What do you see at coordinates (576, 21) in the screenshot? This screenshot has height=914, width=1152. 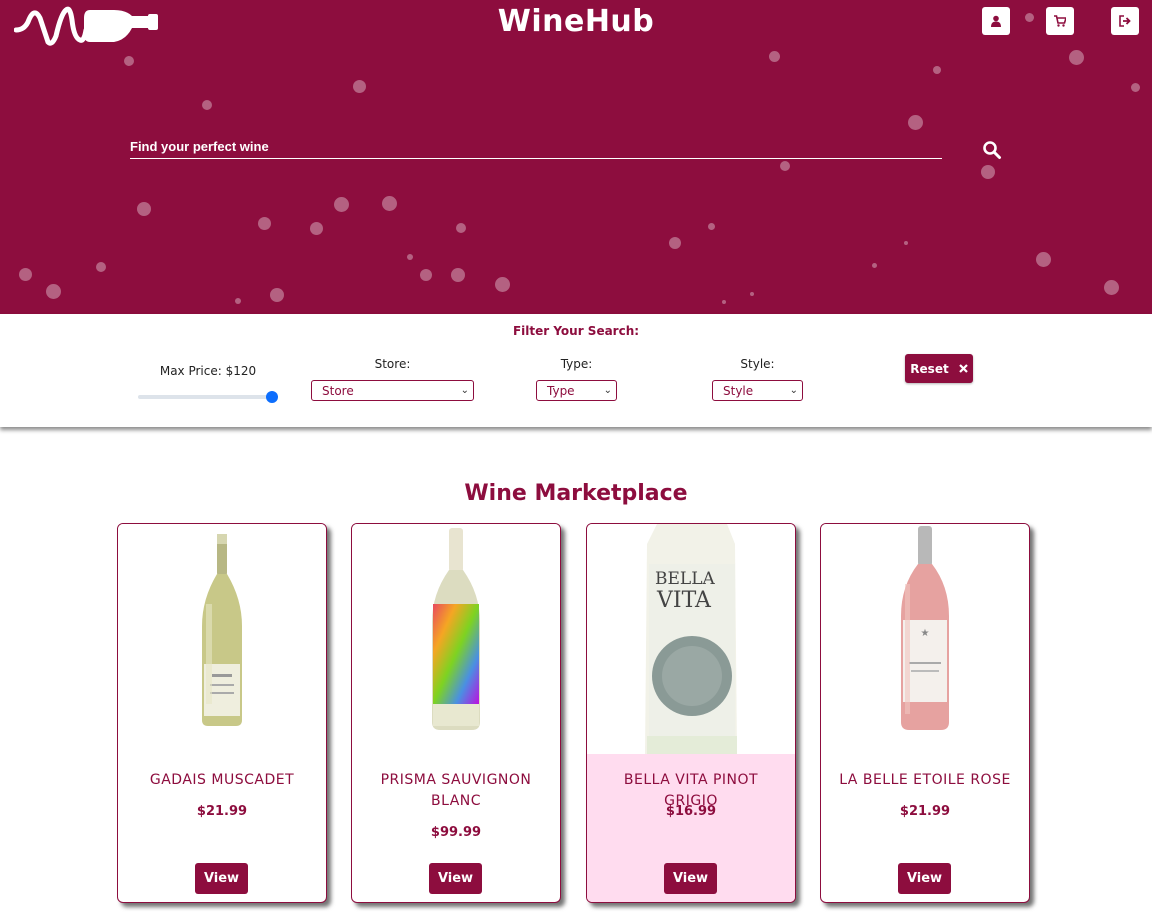 I see `brand-title: WineHub` at bounding box center [576, 21].